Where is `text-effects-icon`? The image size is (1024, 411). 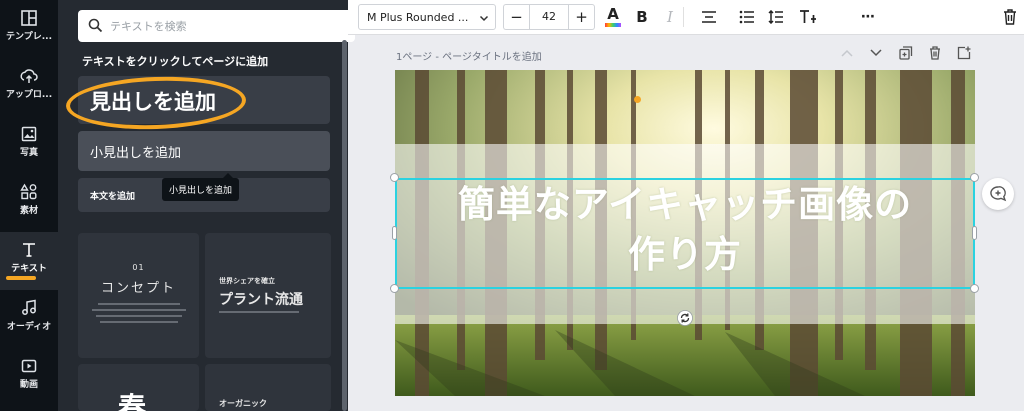
text-effects-icon is located at coordinates (808, 16).